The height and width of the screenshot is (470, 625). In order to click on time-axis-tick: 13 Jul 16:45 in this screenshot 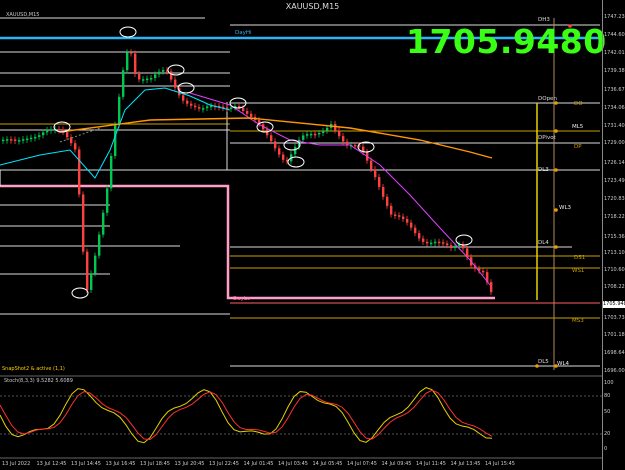, I will do `click(120, 464)`.